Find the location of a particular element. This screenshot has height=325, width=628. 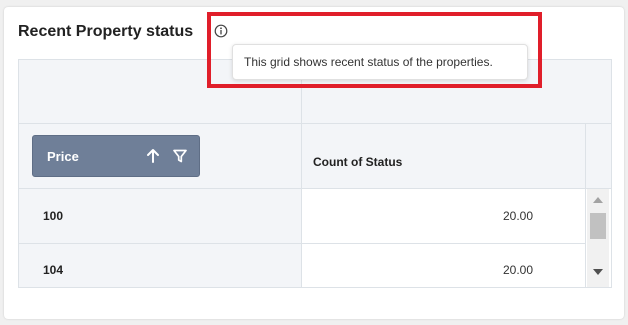

count-of-status-header: Count of Status is located at coordinates (357, 162).